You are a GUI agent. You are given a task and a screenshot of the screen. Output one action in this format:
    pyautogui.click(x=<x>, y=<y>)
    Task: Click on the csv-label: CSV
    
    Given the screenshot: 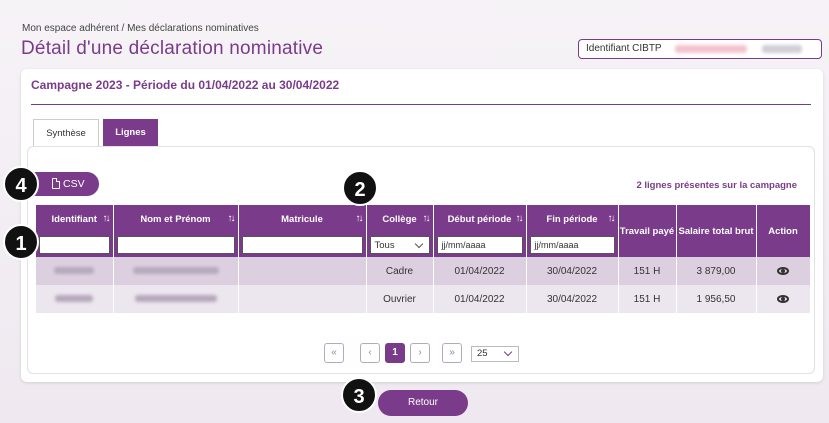 What is the action you would take?
    pyautogui.click(x=74, y=184)
    